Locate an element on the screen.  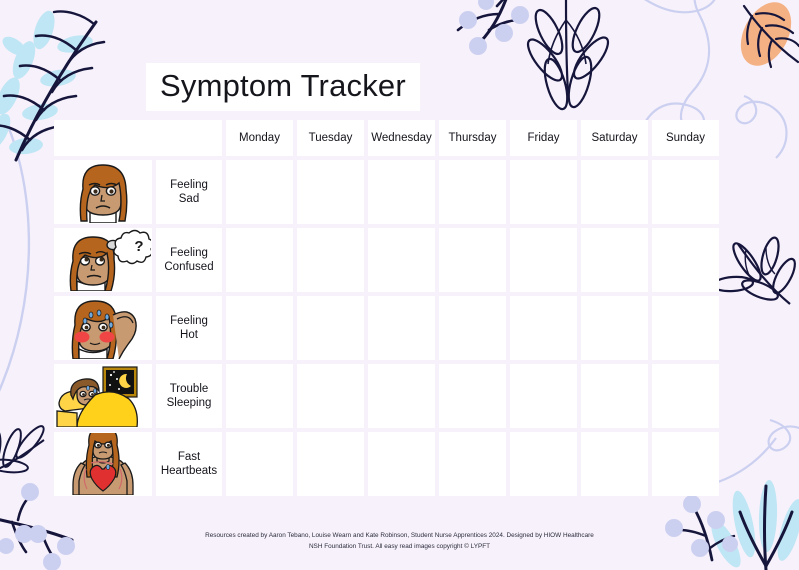
header-monday: Monday is located at coordinates (259, 138).